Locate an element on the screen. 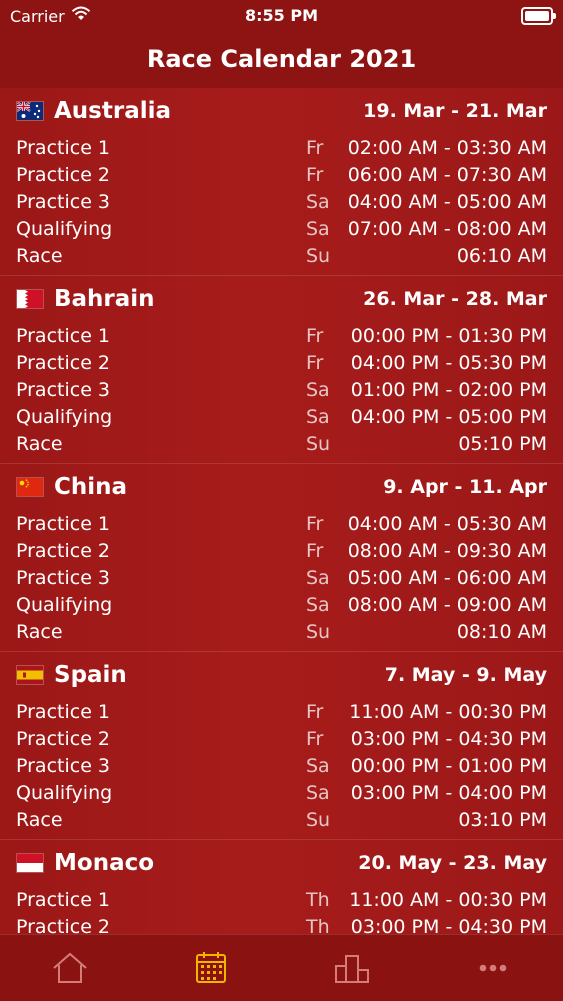  session-row: Practice 2 Fr 06:00 AM - 07:30 AM is located at coordinates (281, 174).